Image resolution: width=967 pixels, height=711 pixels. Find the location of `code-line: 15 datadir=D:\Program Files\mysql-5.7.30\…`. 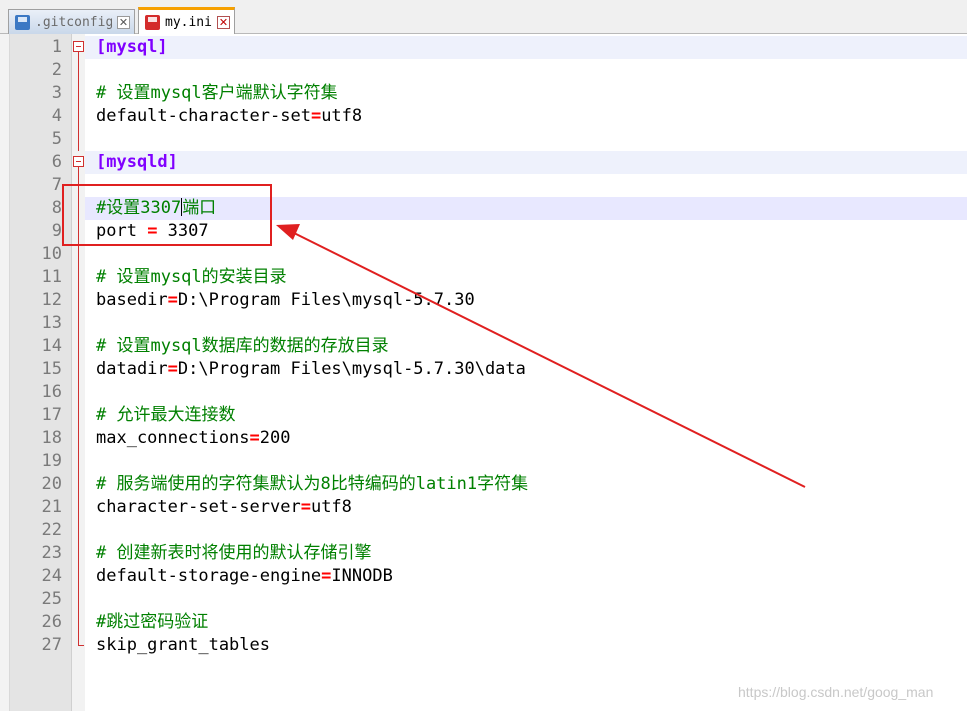

code-line: 15 datadir=D:\Program Files\mysql-5.7.30\… is located at coordinates (488, 369).